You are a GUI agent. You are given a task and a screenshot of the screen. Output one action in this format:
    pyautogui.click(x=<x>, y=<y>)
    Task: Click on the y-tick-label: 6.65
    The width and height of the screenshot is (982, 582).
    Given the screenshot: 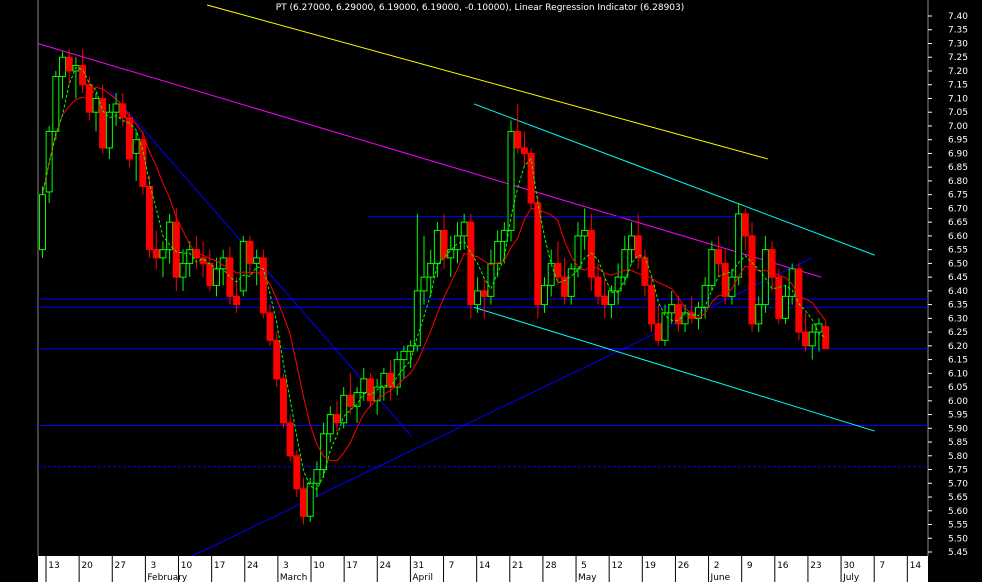 What is the action you would take?
    pyautogui.click(x=958, y=223)
    